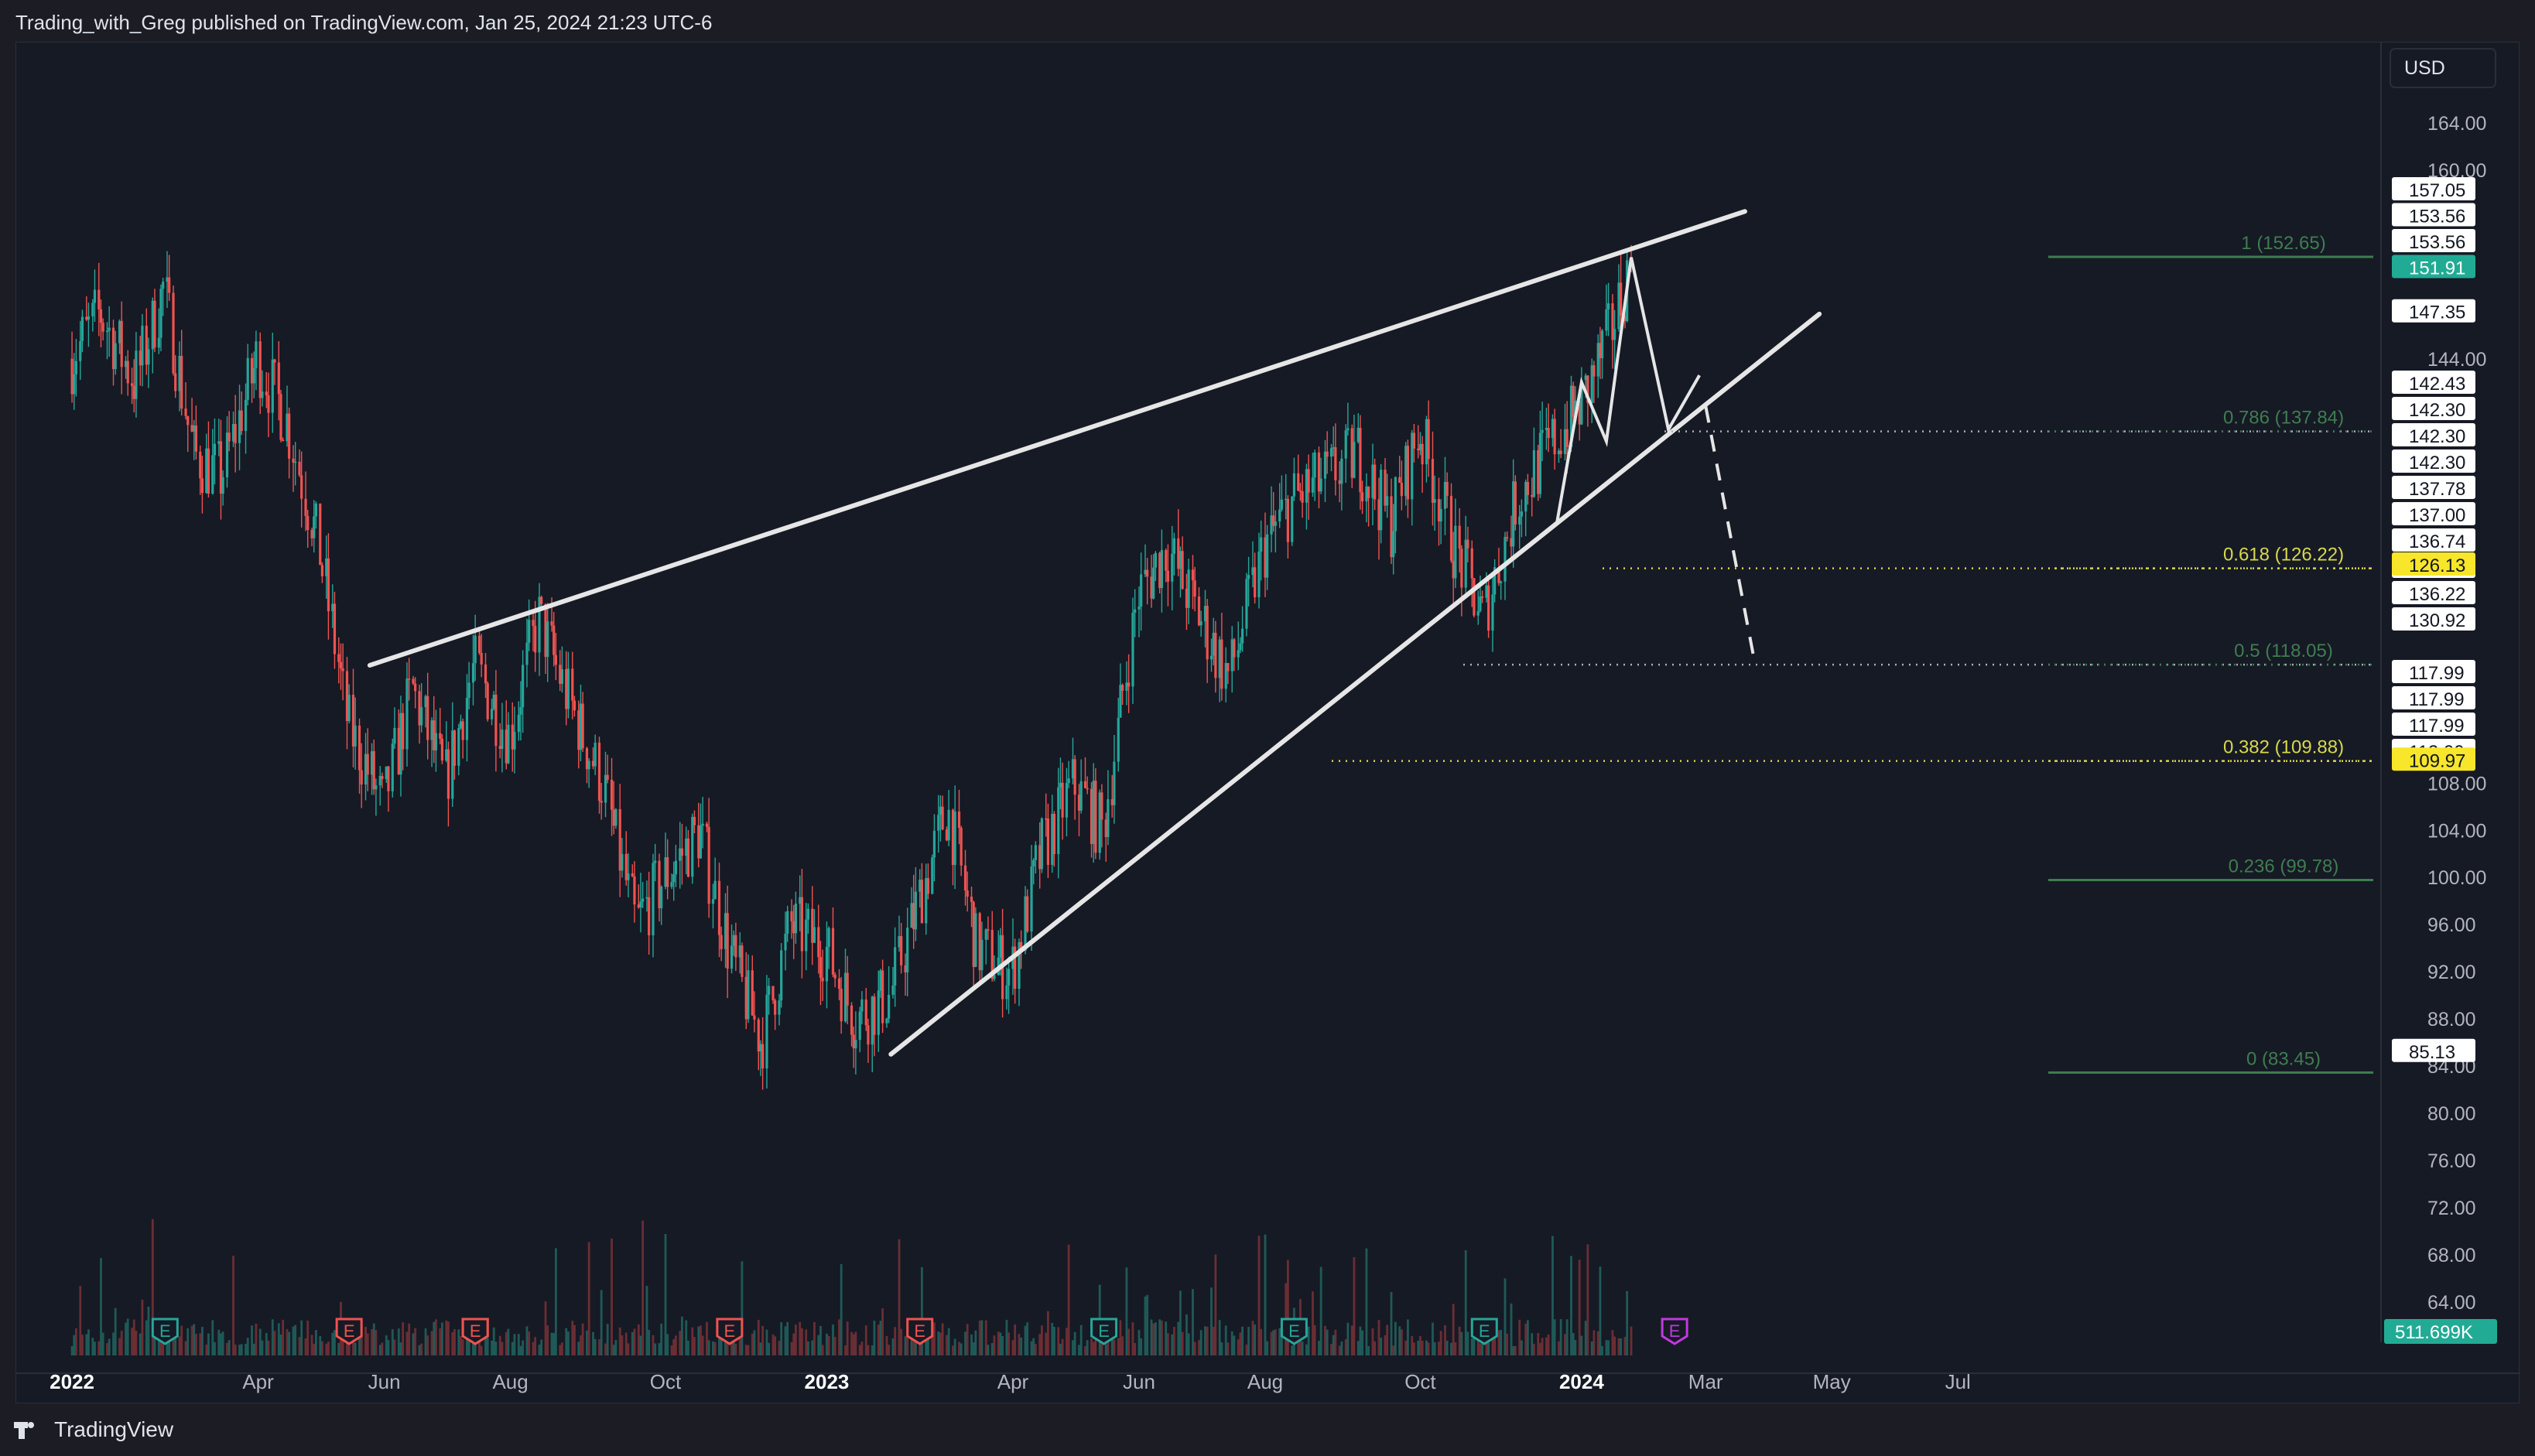 The width and height of the screenshot is (2535, 1456). I want to click on event-marker: E, so click(1674, 1331).